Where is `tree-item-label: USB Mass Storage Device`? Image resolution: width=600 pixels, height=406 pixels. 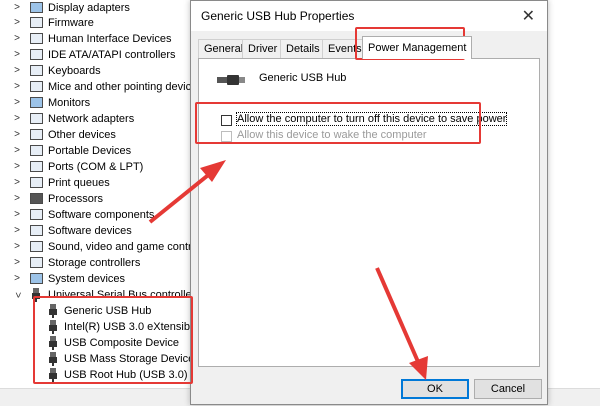 tree-item-label: USB Mass Storage Device is located at coordinates (129, 359).